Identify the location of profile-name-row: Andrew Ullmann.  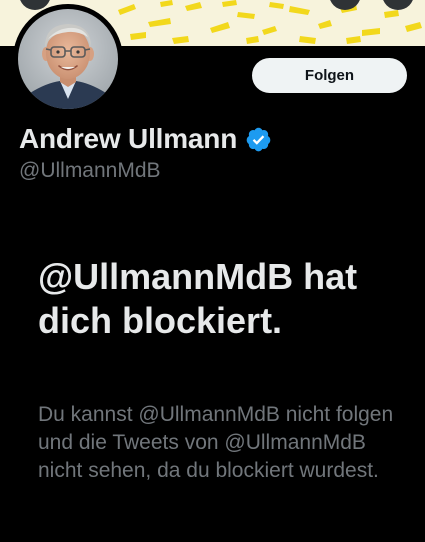
(145, 139).